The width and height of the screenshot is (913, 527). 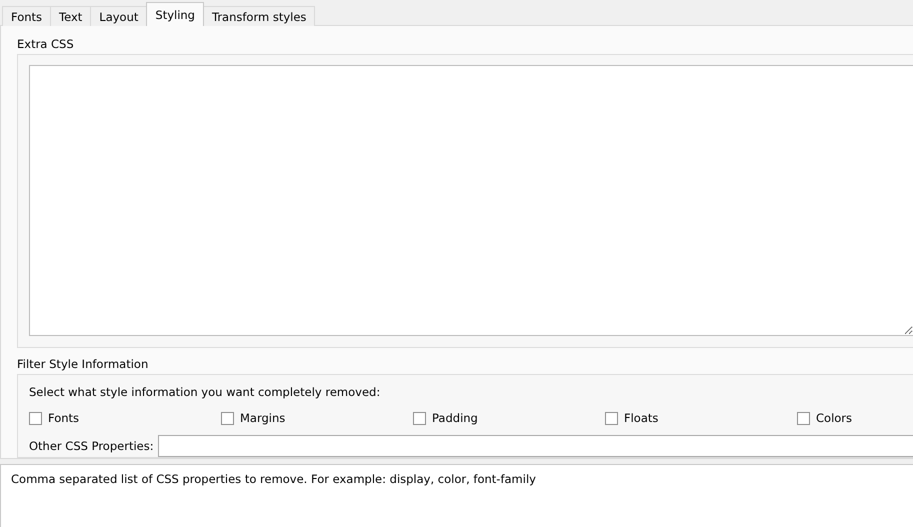 I want to click on help-text: Comma separated list of CSS properties to remove. For example: display, color, font-family, so click(x=456, y=495).